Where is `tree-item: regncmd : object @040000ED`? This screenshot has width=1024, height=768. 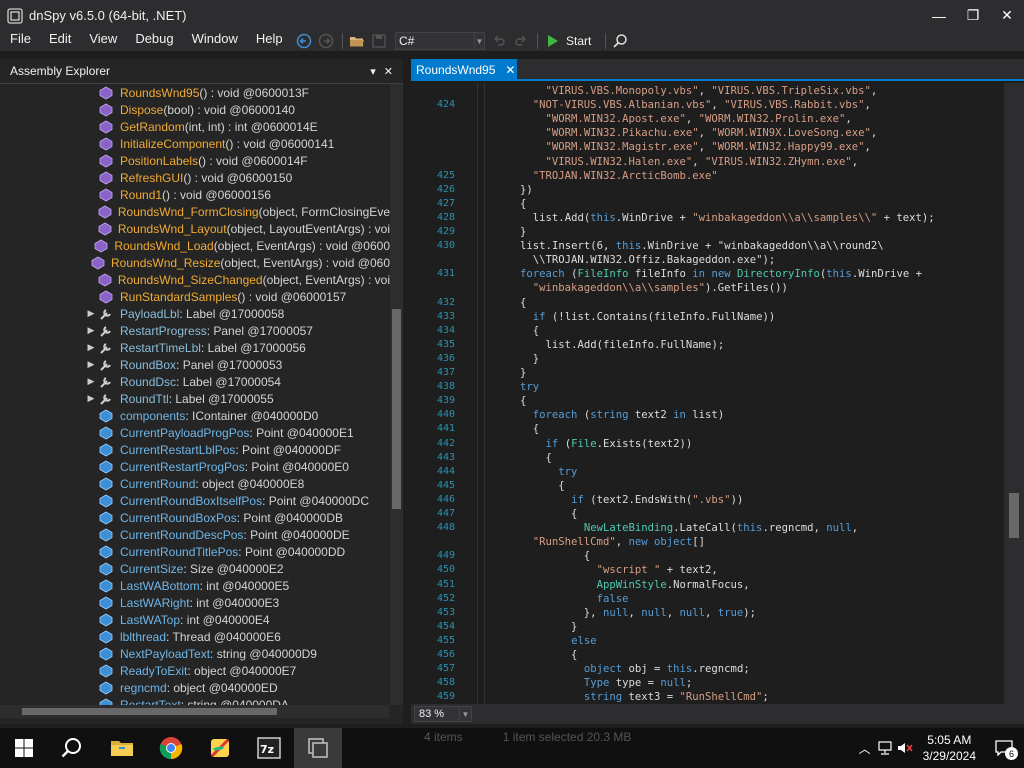 tree-item: regncmd : object @040000ED is located at coordinates (195, 687).